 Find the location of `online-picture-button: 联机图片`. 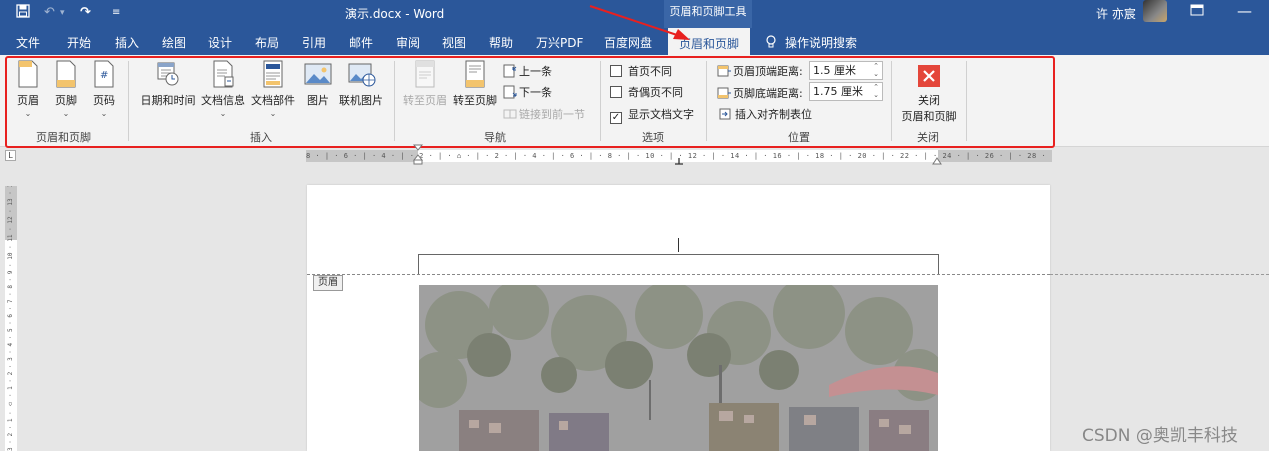

online-picture-button: 联机图片 is located at coordinates (361, 84).